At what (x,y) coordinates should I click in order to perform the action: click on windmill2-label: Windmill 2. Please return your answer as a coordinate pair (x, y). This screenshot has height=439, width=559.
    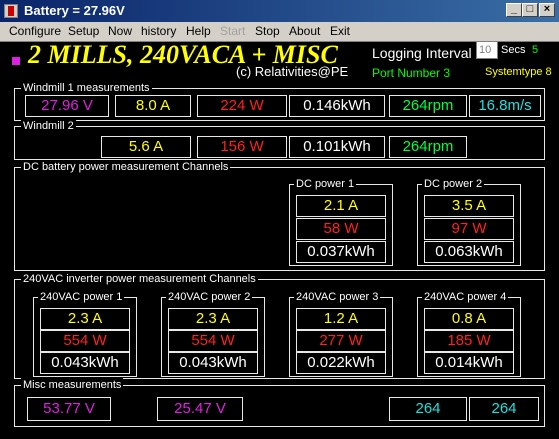
    Looking at the image, I should click on (48, 126).